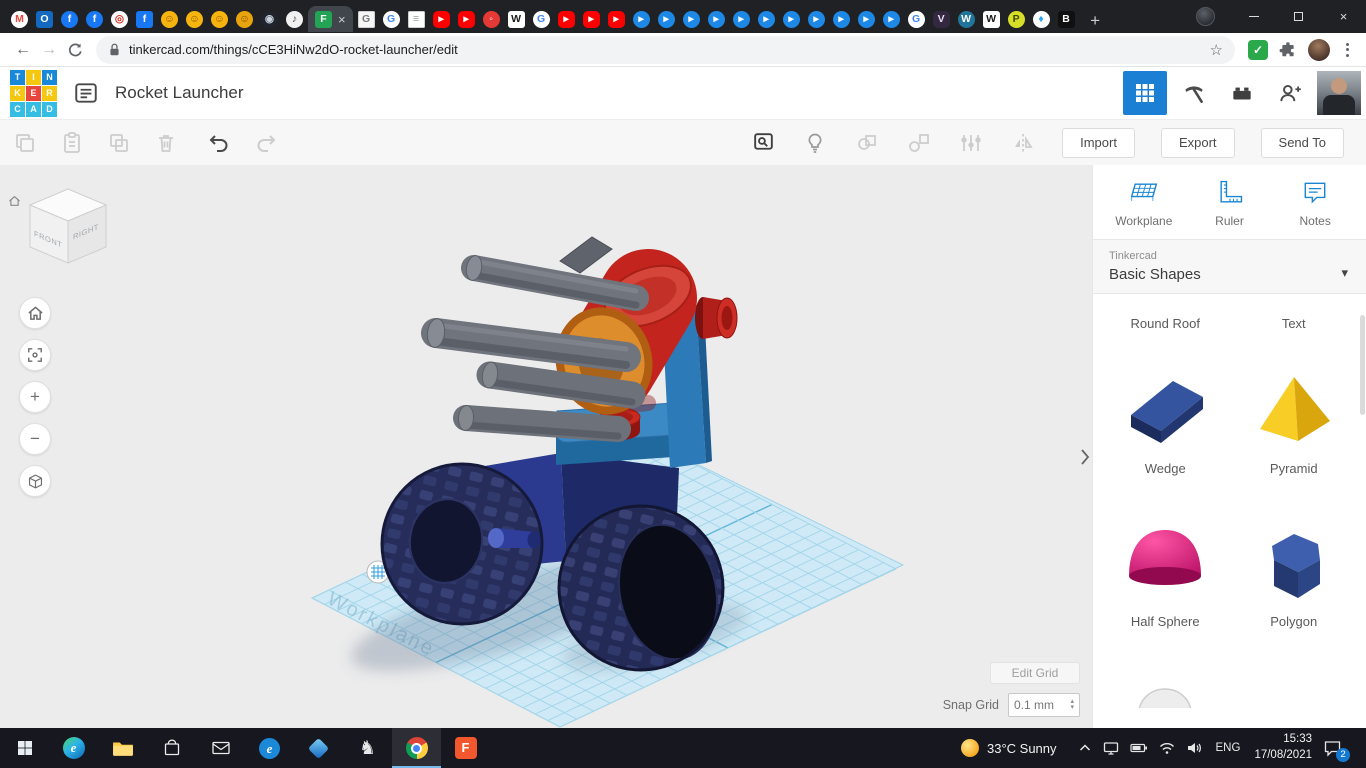 This screenshot has width=1366, height=768. Describe the element at coordinates (220, 748) in the screenshot. I see `taskbar-mail` at that location.